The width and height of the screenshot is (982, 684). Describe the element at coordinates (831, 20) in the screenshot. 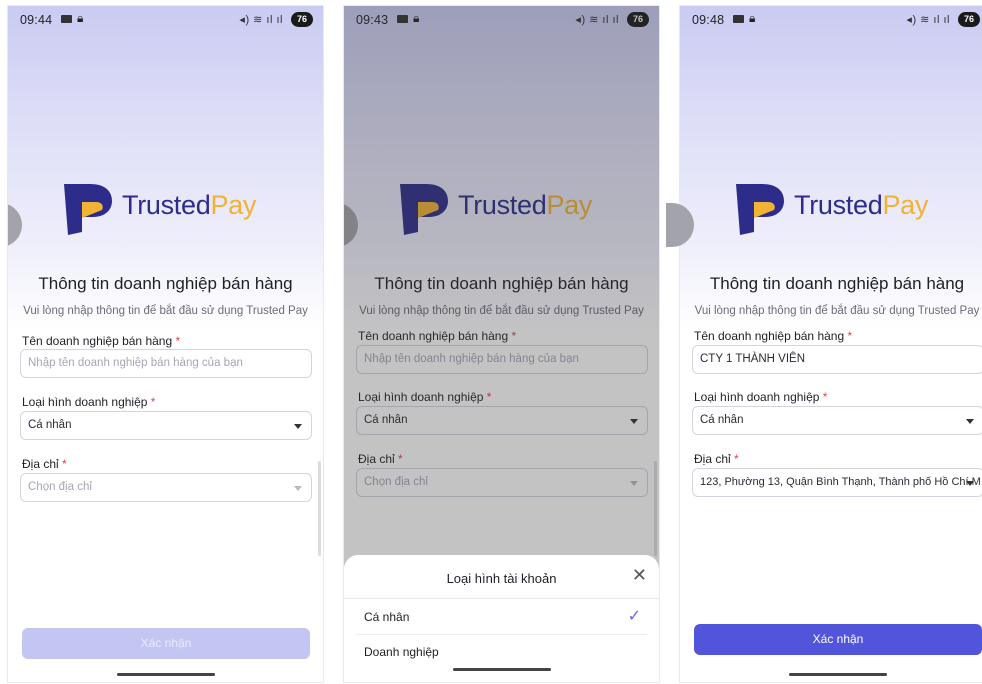

I see `status-bar: 09:48 🔒︎ ◂) ≋ ıl ıl 76` at that location.